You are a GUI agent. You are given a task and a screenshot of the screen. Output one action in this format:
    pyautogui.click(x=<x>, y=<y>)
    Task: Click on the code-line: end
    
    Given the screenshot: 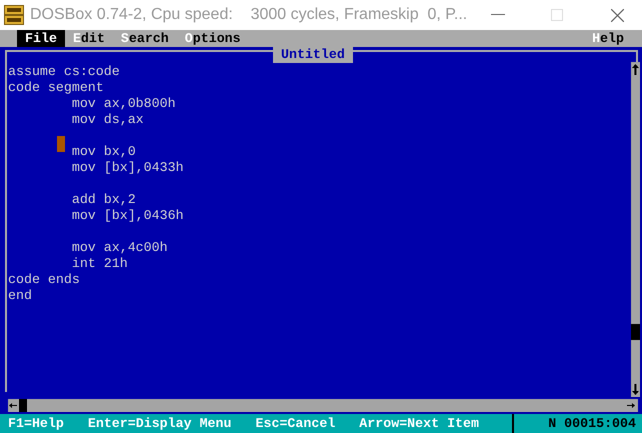 What is the action you would take?
    pyautogui.click(x=20, y=295)
    